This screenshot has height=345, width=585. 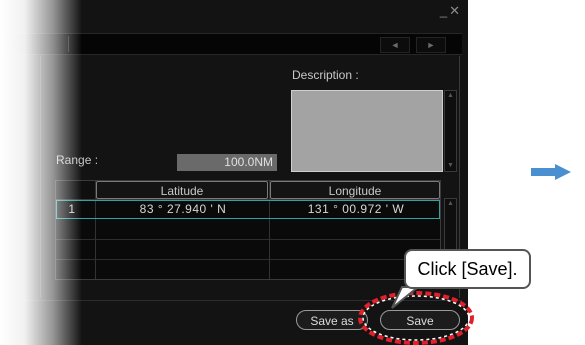 I want to click on description-label: Description :, so click(x=325, y=75).